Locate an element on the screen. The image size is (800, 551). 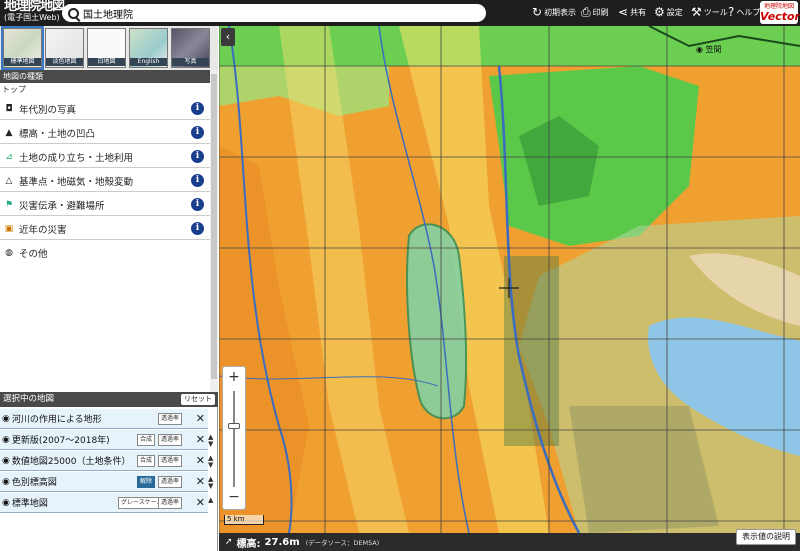
land-icon: ⊿ is located at coordinates (9, 156).